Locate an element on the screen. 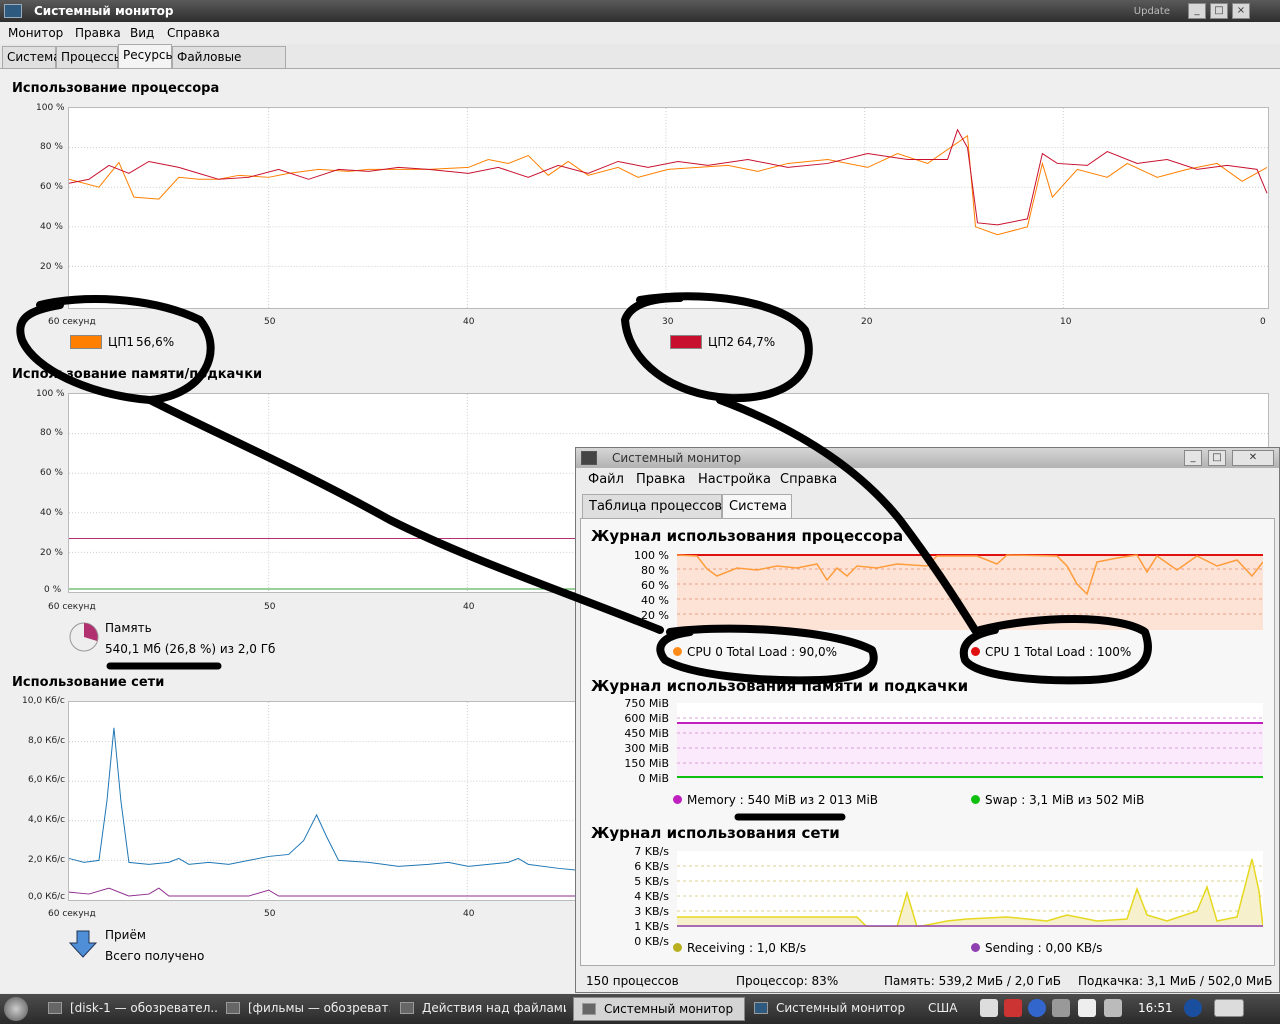 The width and height of the screenshot is (1280, 1024). window2-minimize-button: _ is located at coordinates (1193, 458).